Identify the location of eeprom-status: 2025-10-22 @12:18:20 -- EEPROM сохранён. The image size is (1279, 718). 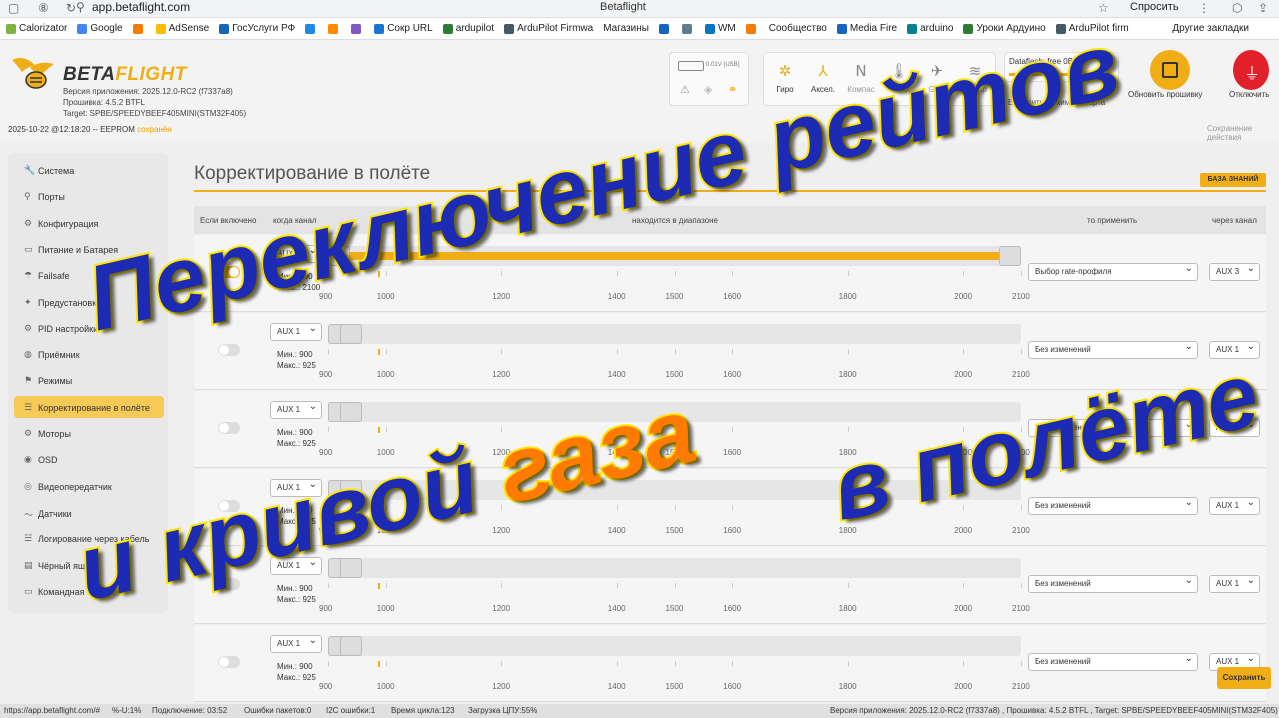
(90, 129).